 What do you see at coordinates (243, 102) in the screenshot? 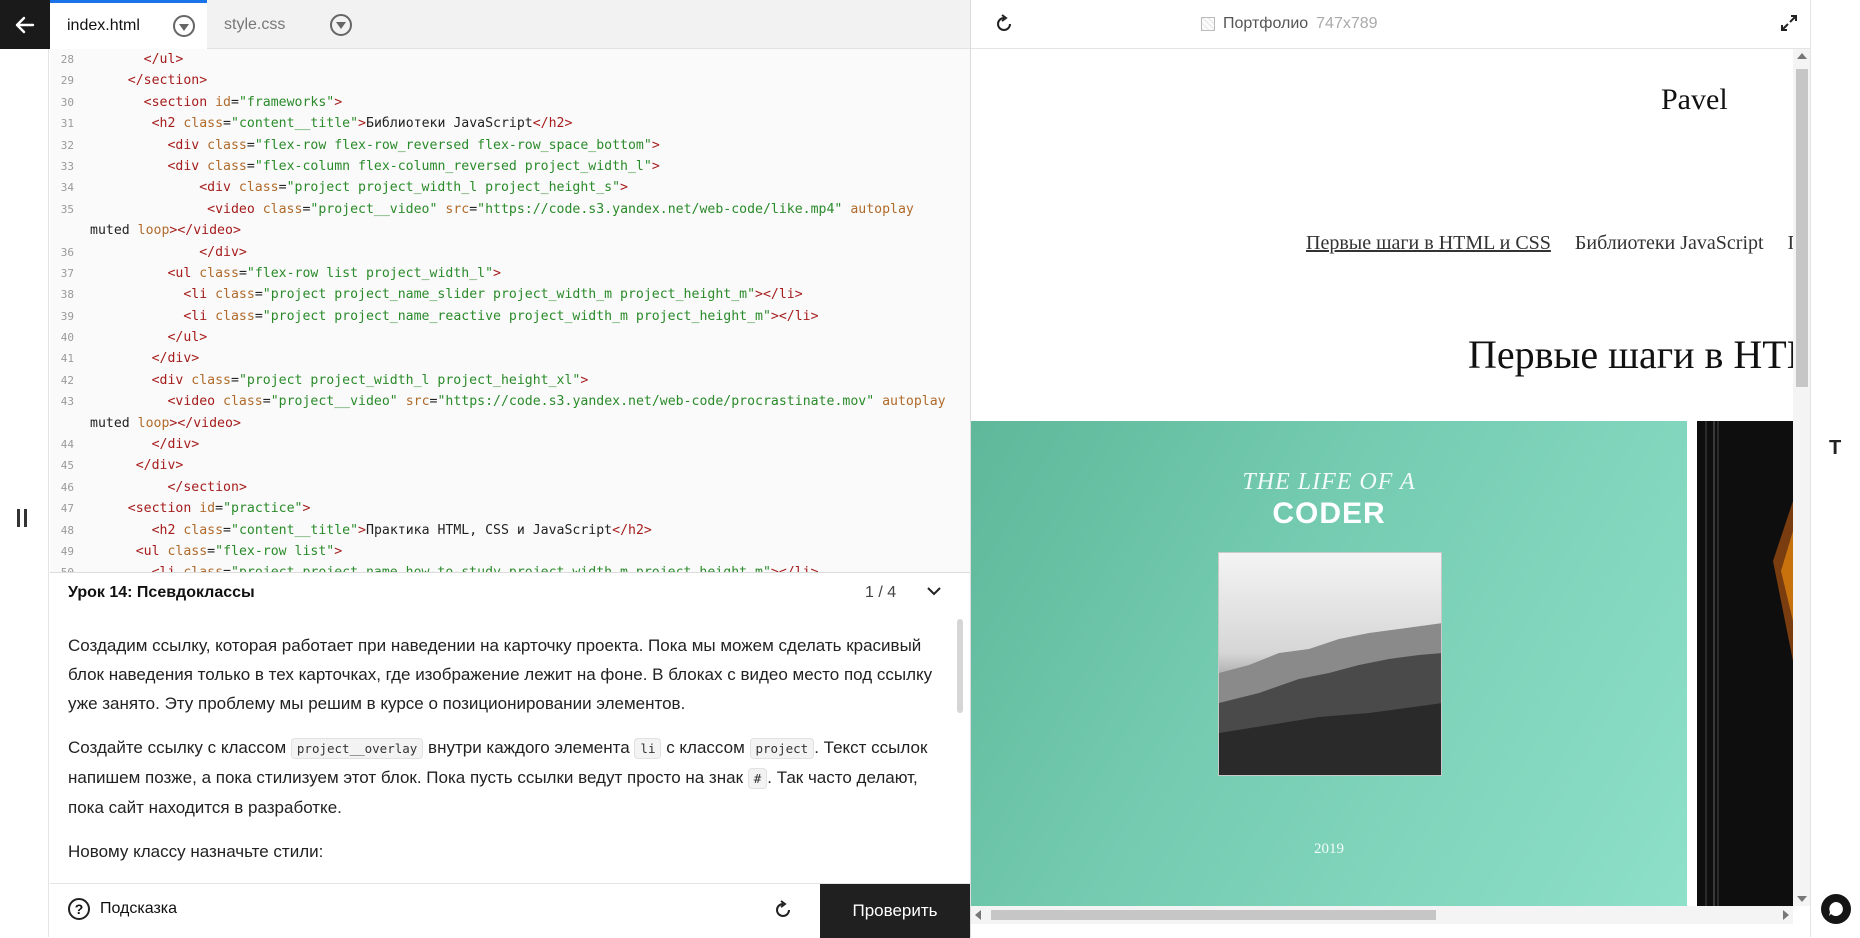
I see `code-text: <section id="frameworks">` at bounding box center [243, 102].